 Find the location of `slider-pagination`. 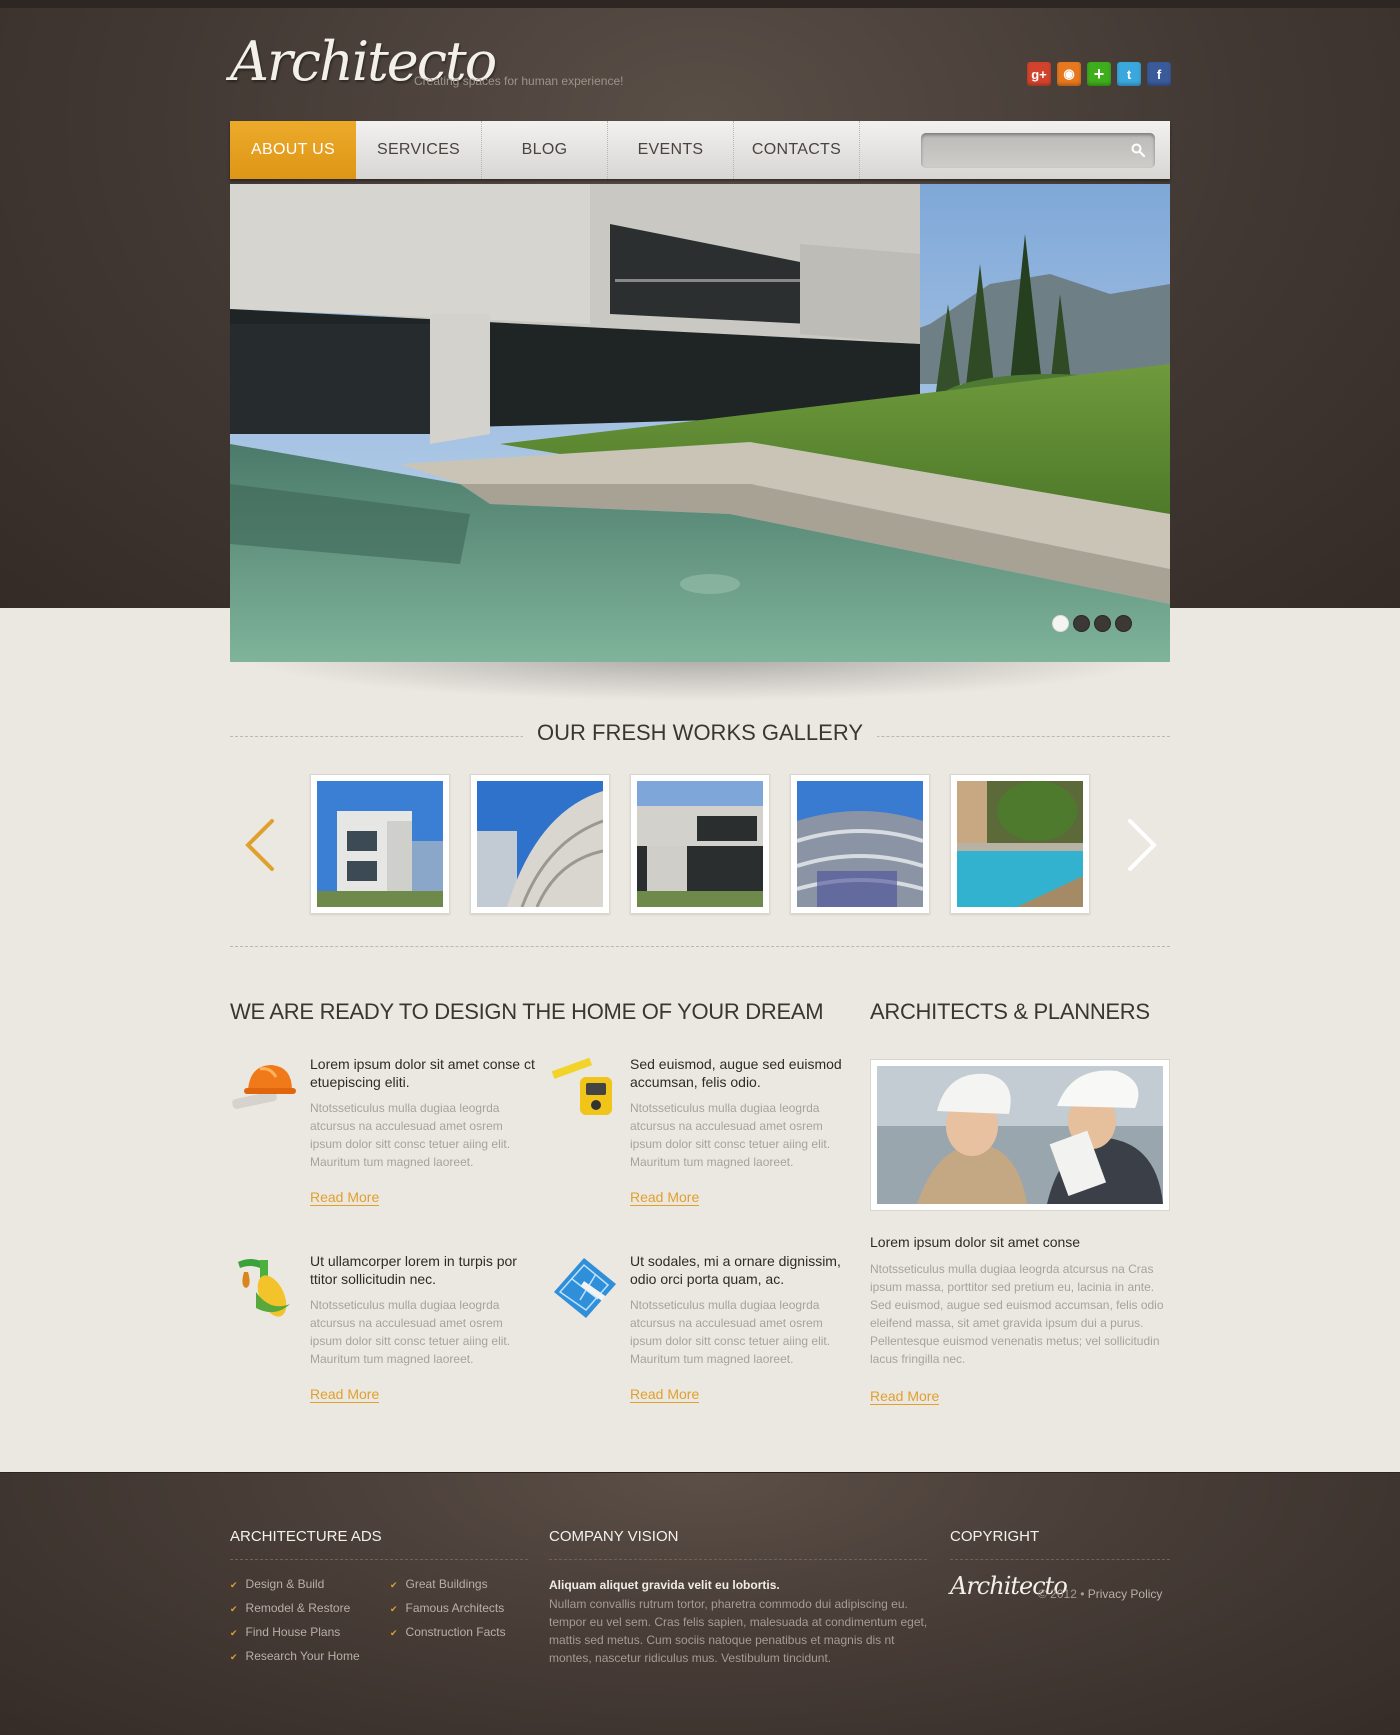

slider-pagination is located at coordinates (1092, 623).